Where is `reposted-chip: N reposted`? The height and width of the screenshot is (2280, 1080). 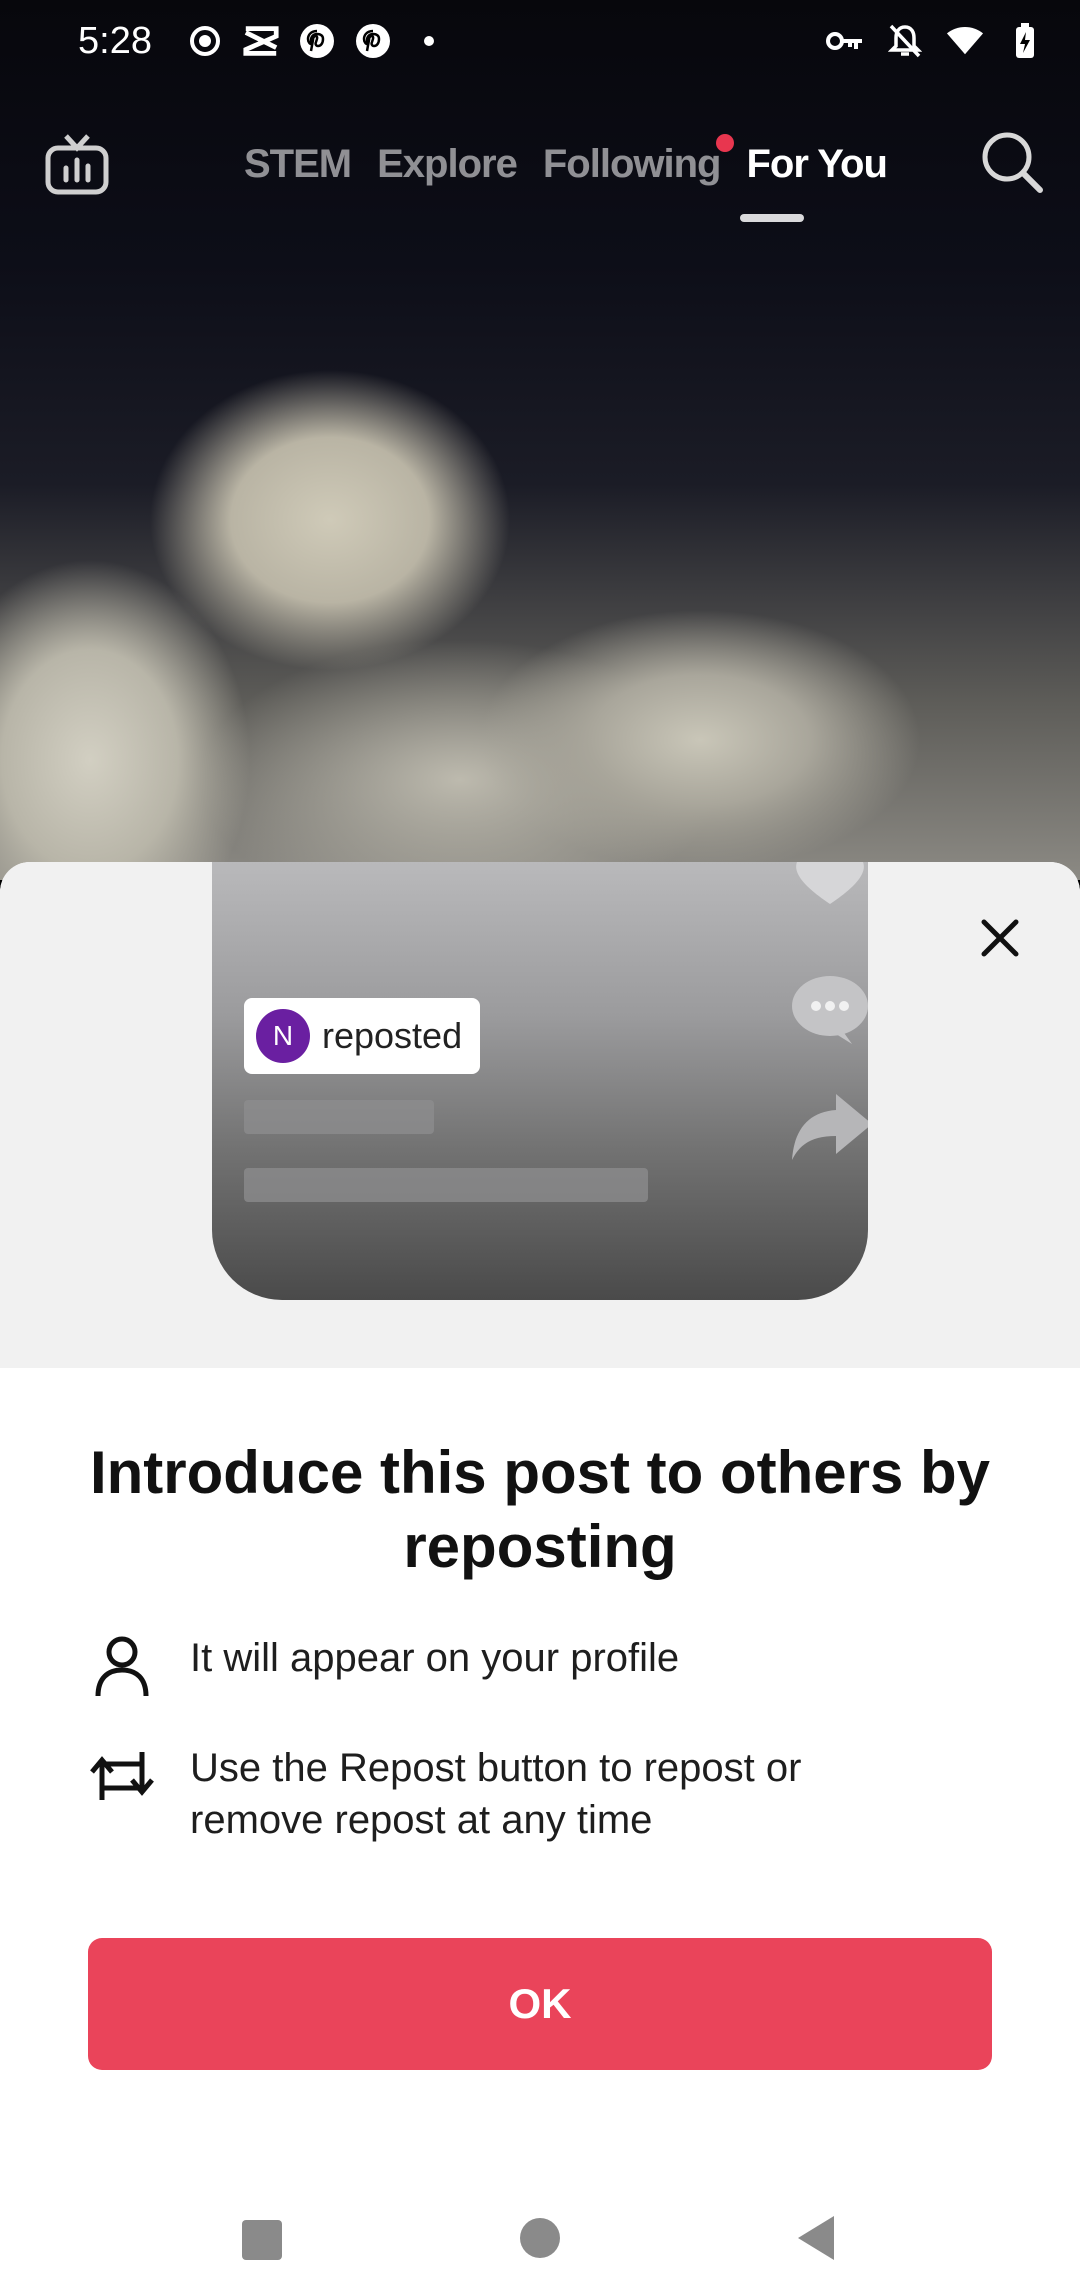 reposted-chip: N reposted is located at coordinates (362, 1036).